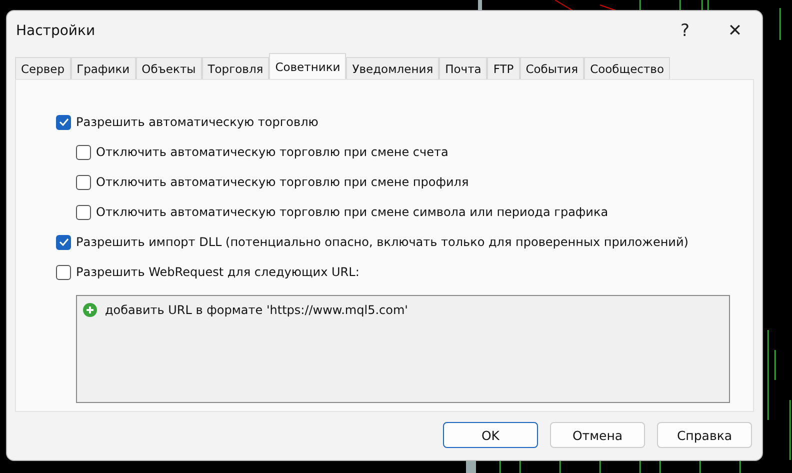 The width and height of the screenshot is (792, 473). Describe the element at coordinates (272, 152) in the screenshot. I see `option-label: Отключить автоматическую торговлю при смене счета` at that location.